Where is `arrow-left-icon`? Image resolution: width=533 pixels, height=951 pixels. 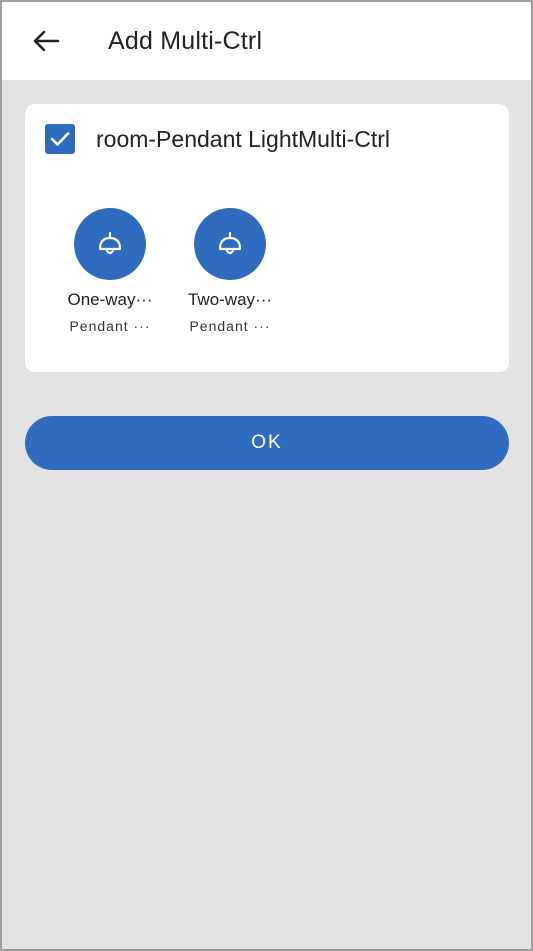 arrow-left-icon is located at coordinates (46, 41).